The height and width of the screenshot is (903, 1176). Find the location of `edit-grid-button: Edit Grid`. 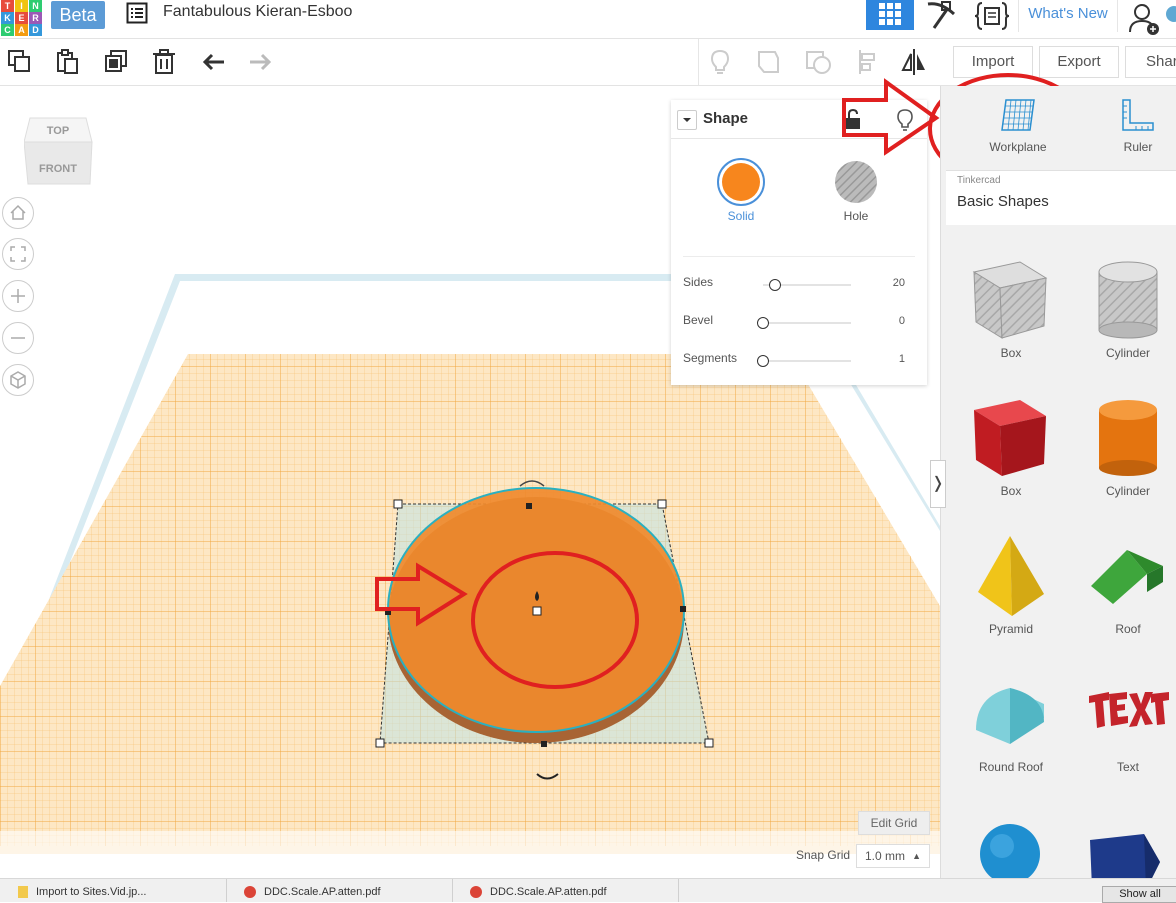

edit-grid-button: Edit Grid is located at coordinates (894, 823).